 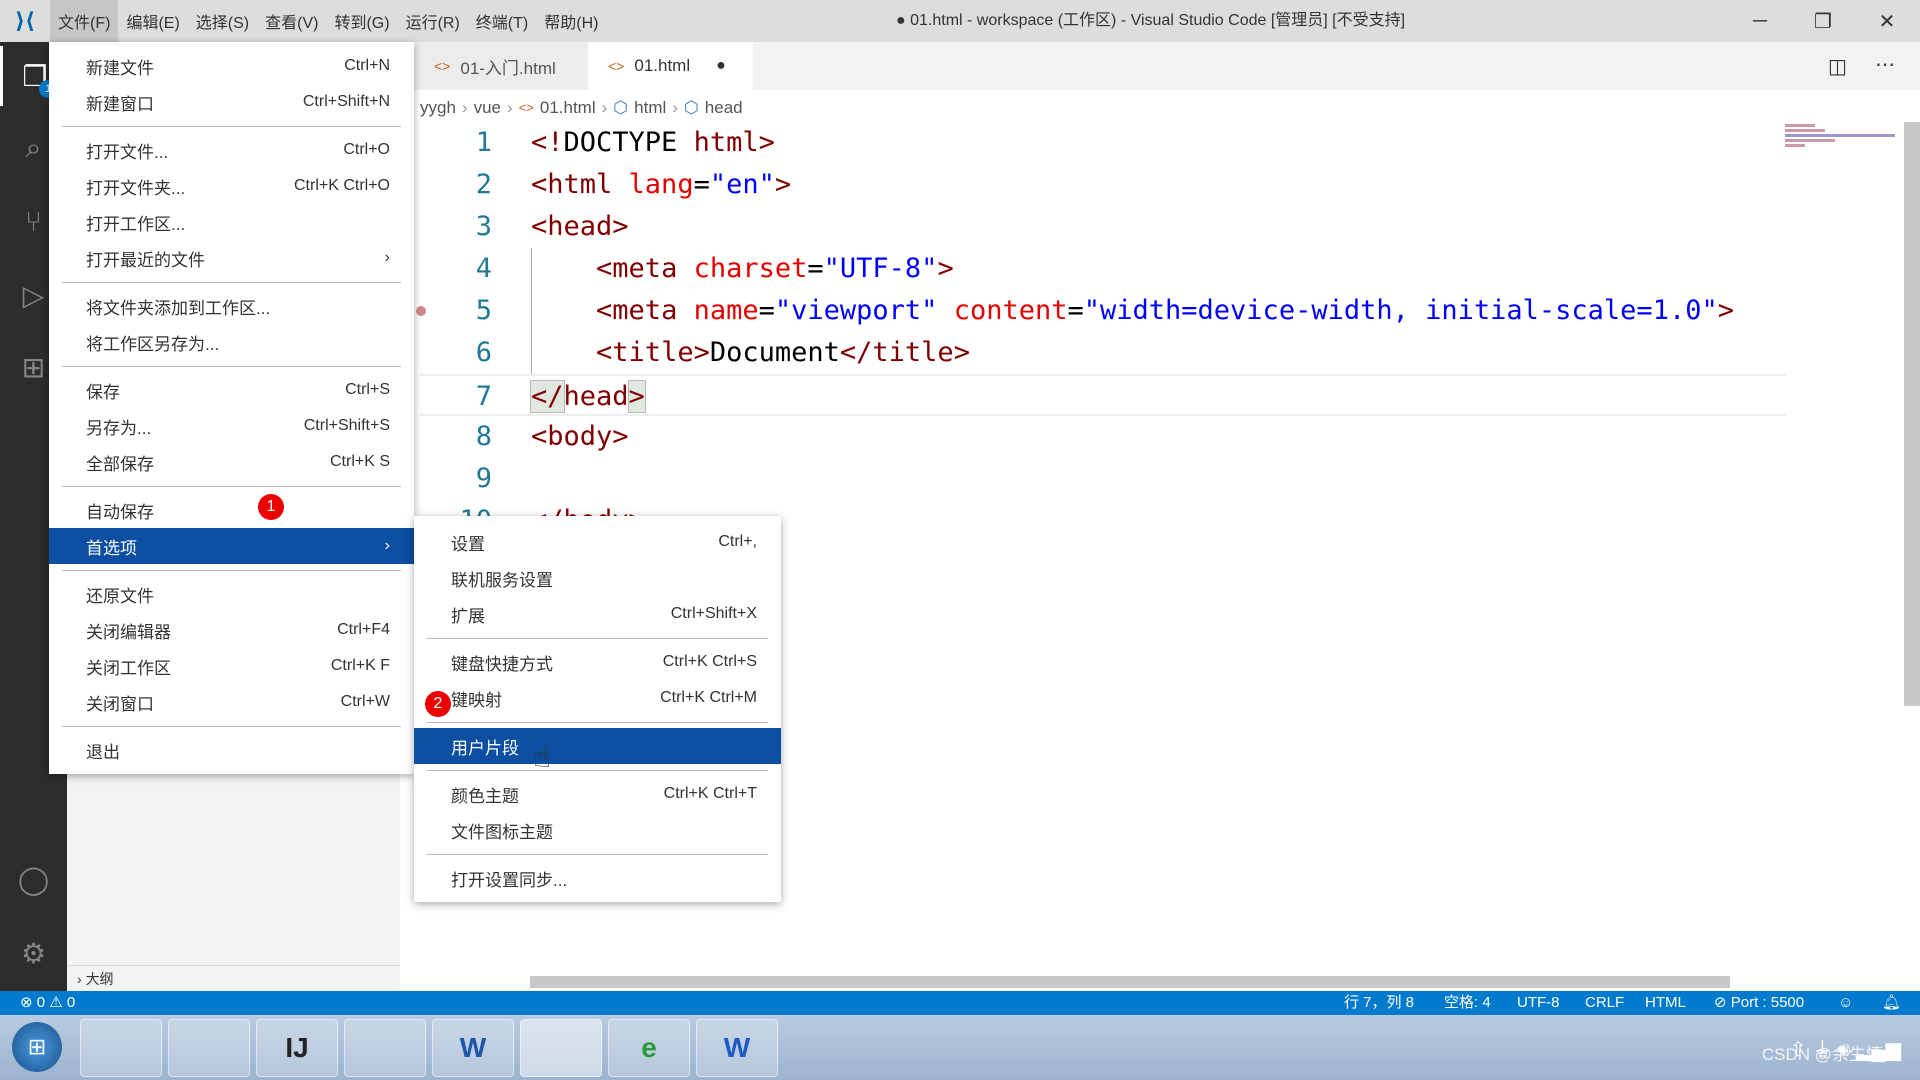 I want to click on browser-icon: e, so click(x=649, y=1048).